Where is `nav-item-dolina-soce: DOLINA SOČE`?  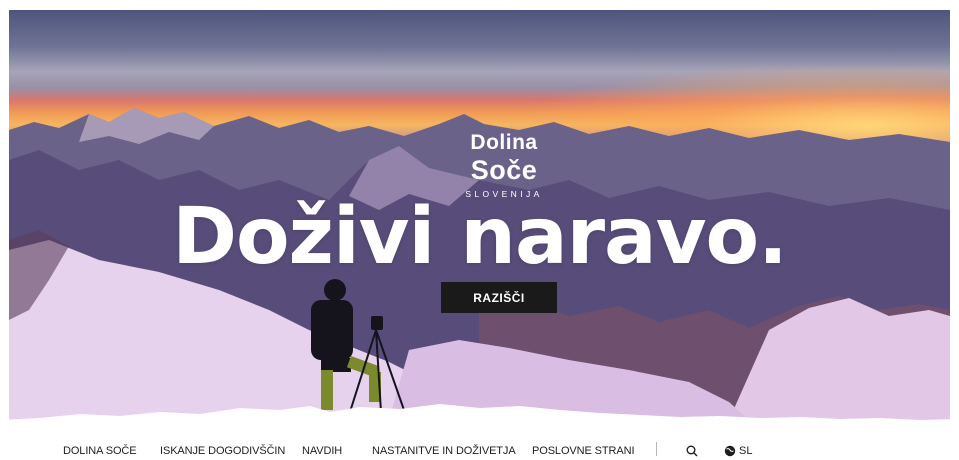
nav-item-dolina-soce: DOLINA SOČE is located at coordinates (100, 451).